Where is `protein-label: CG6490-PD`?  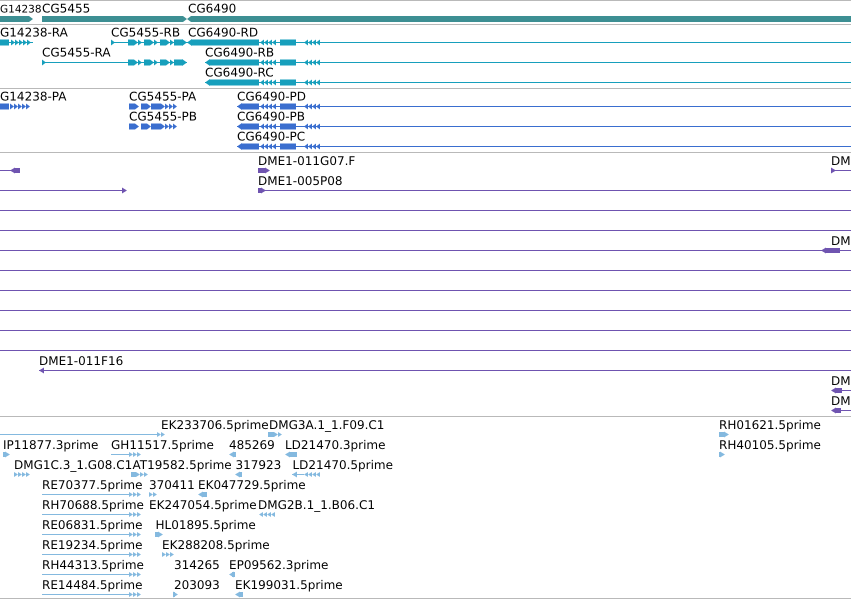 protein-label: CG6490-PD is located at coordinates (271, 97).